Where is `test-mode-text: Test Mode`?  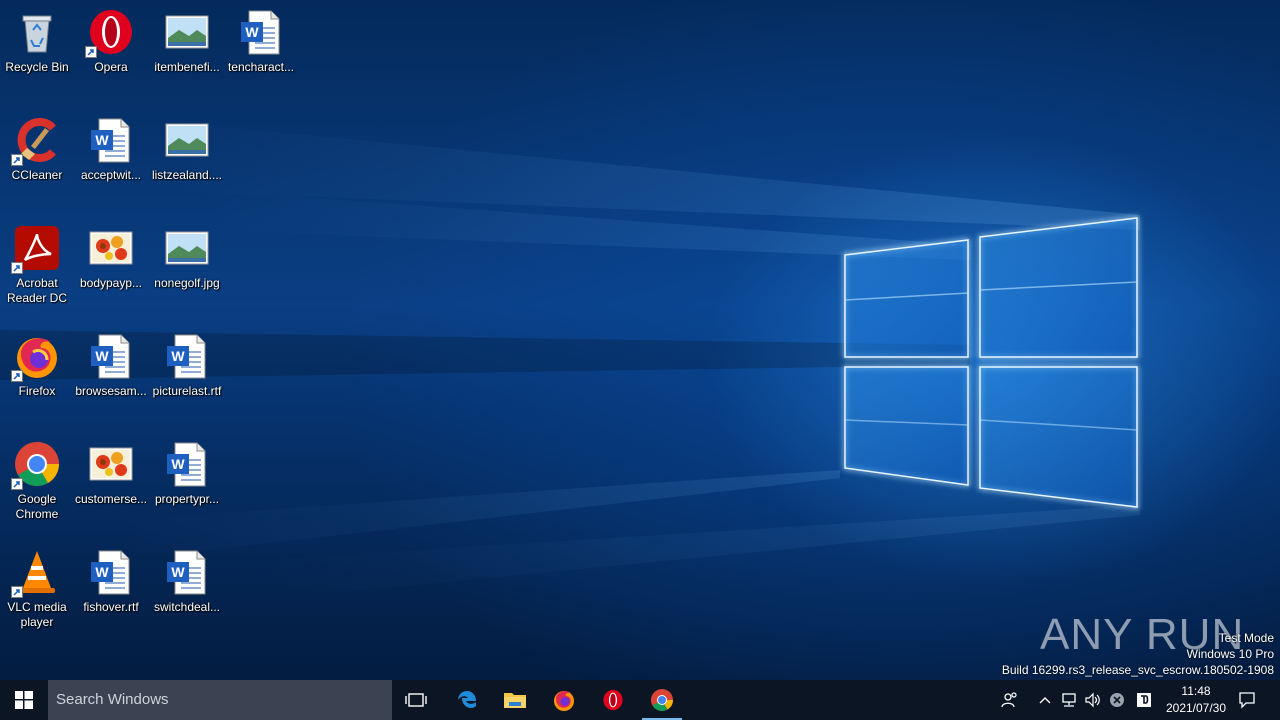
test-mode-text: Test Mode is located at coordinates (1246, 638).